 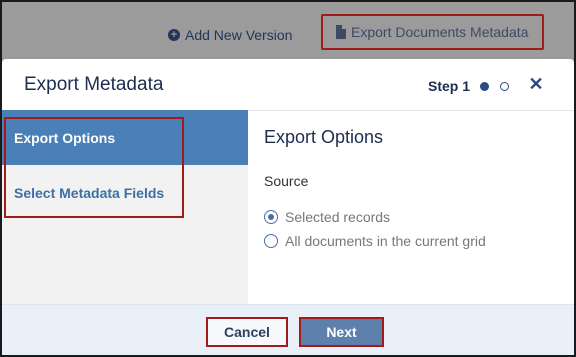 I want to click on document-icon, so click(x=340, y=32).